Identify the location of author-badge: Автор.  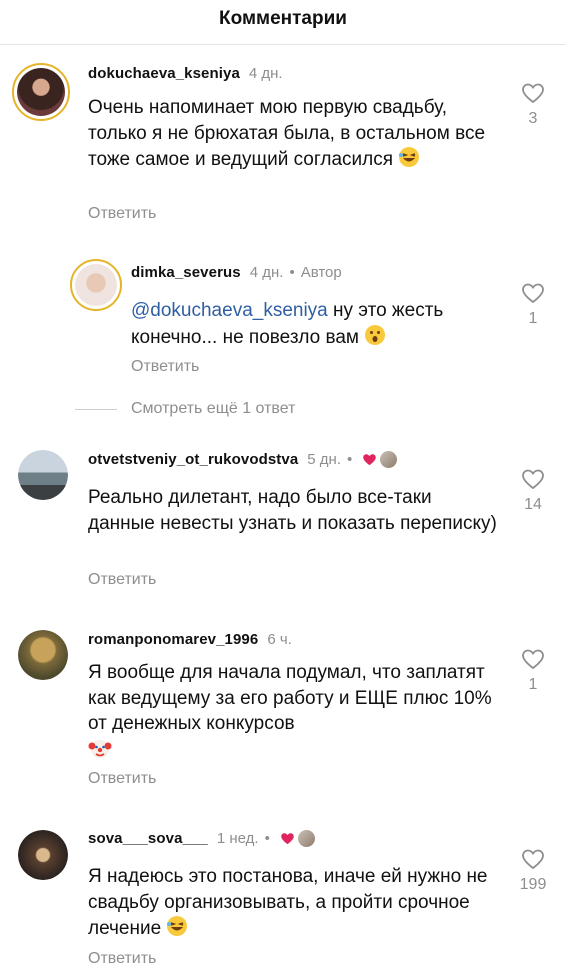
(321, 272).